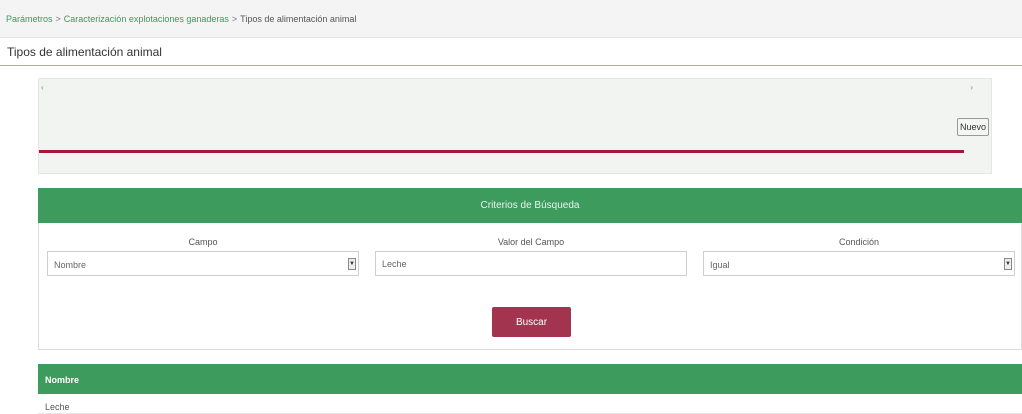 The width and height of the screenshot is (1022, 414). Describe the element at coordinates (720, 265) in the screenshot. I see `condition-select-value: Igual` at that location.